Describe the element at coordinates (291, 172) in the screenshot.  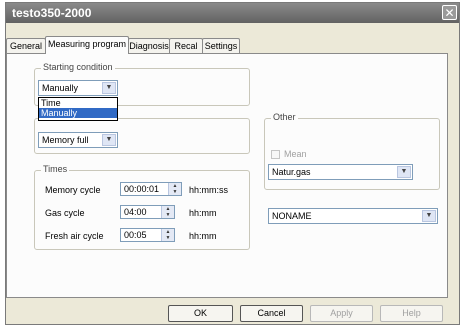
I see `fuel-value: Natur.gas` at that location.